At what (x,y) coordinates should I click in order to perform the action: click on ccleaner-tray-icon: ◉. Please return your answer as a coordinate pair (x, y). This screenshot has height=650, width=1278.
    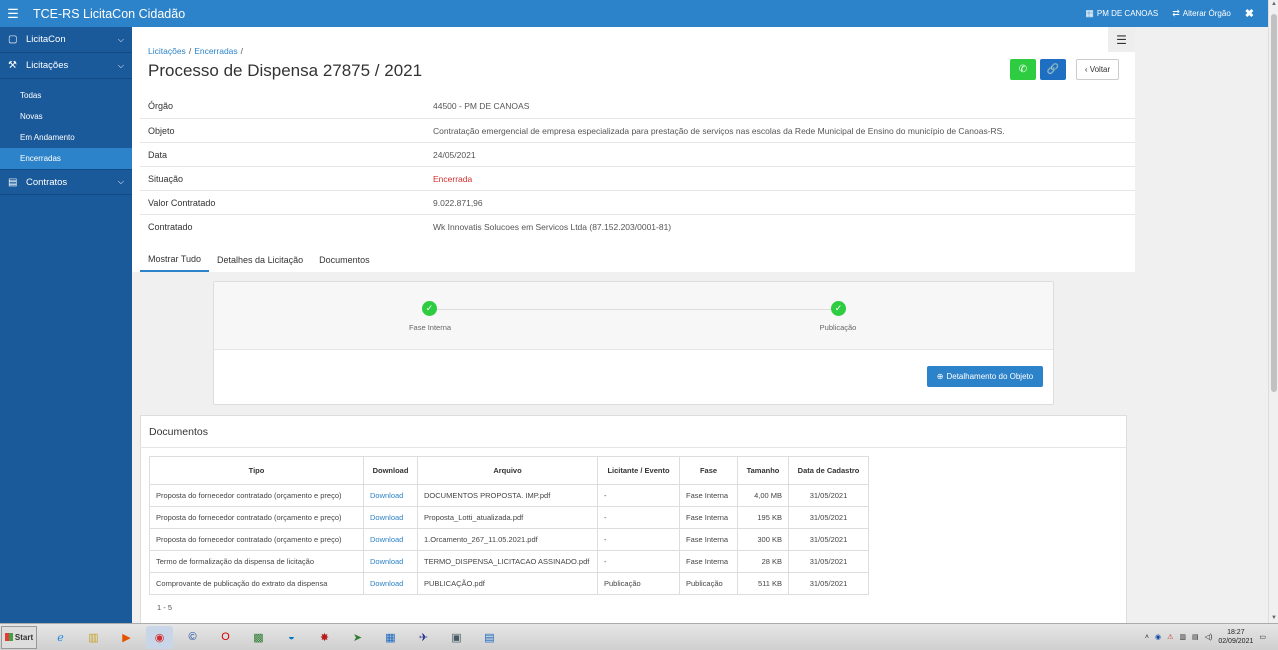
    Looking at the image, I should click on (1158, 637).